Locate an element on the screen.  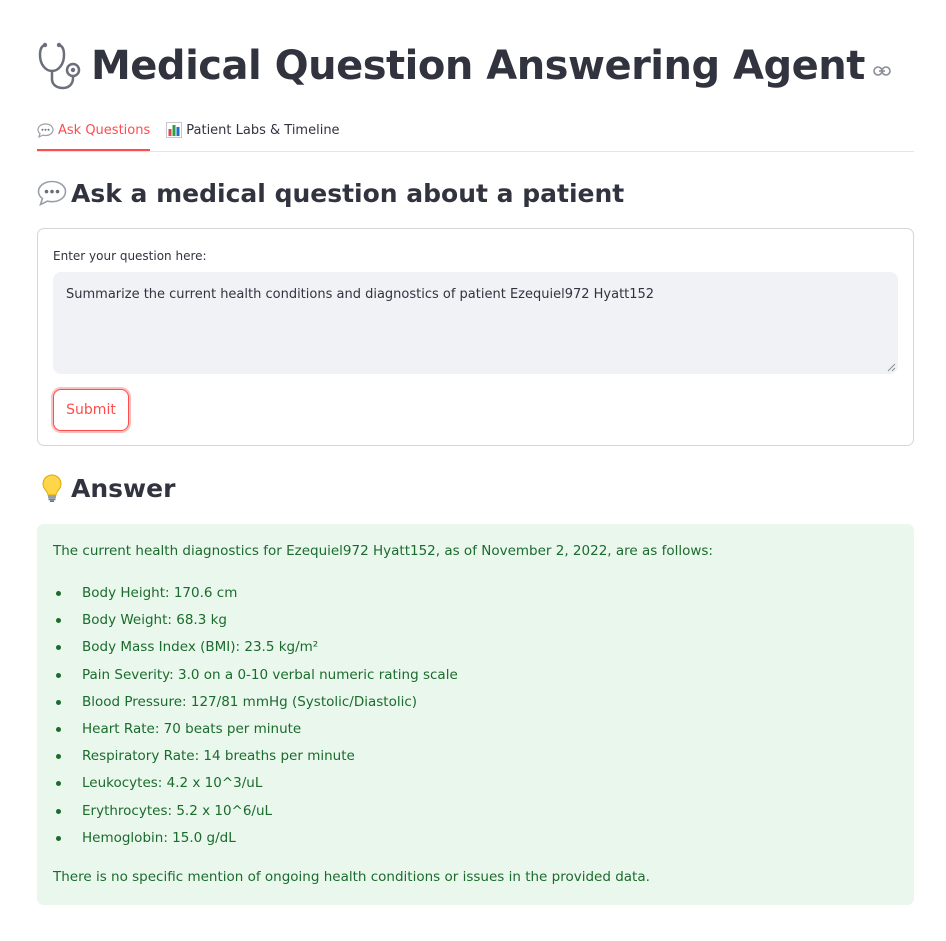
list-item: Body Mass Index (BMI): 23.5 kg/m² is located at coordinates (255, 649).